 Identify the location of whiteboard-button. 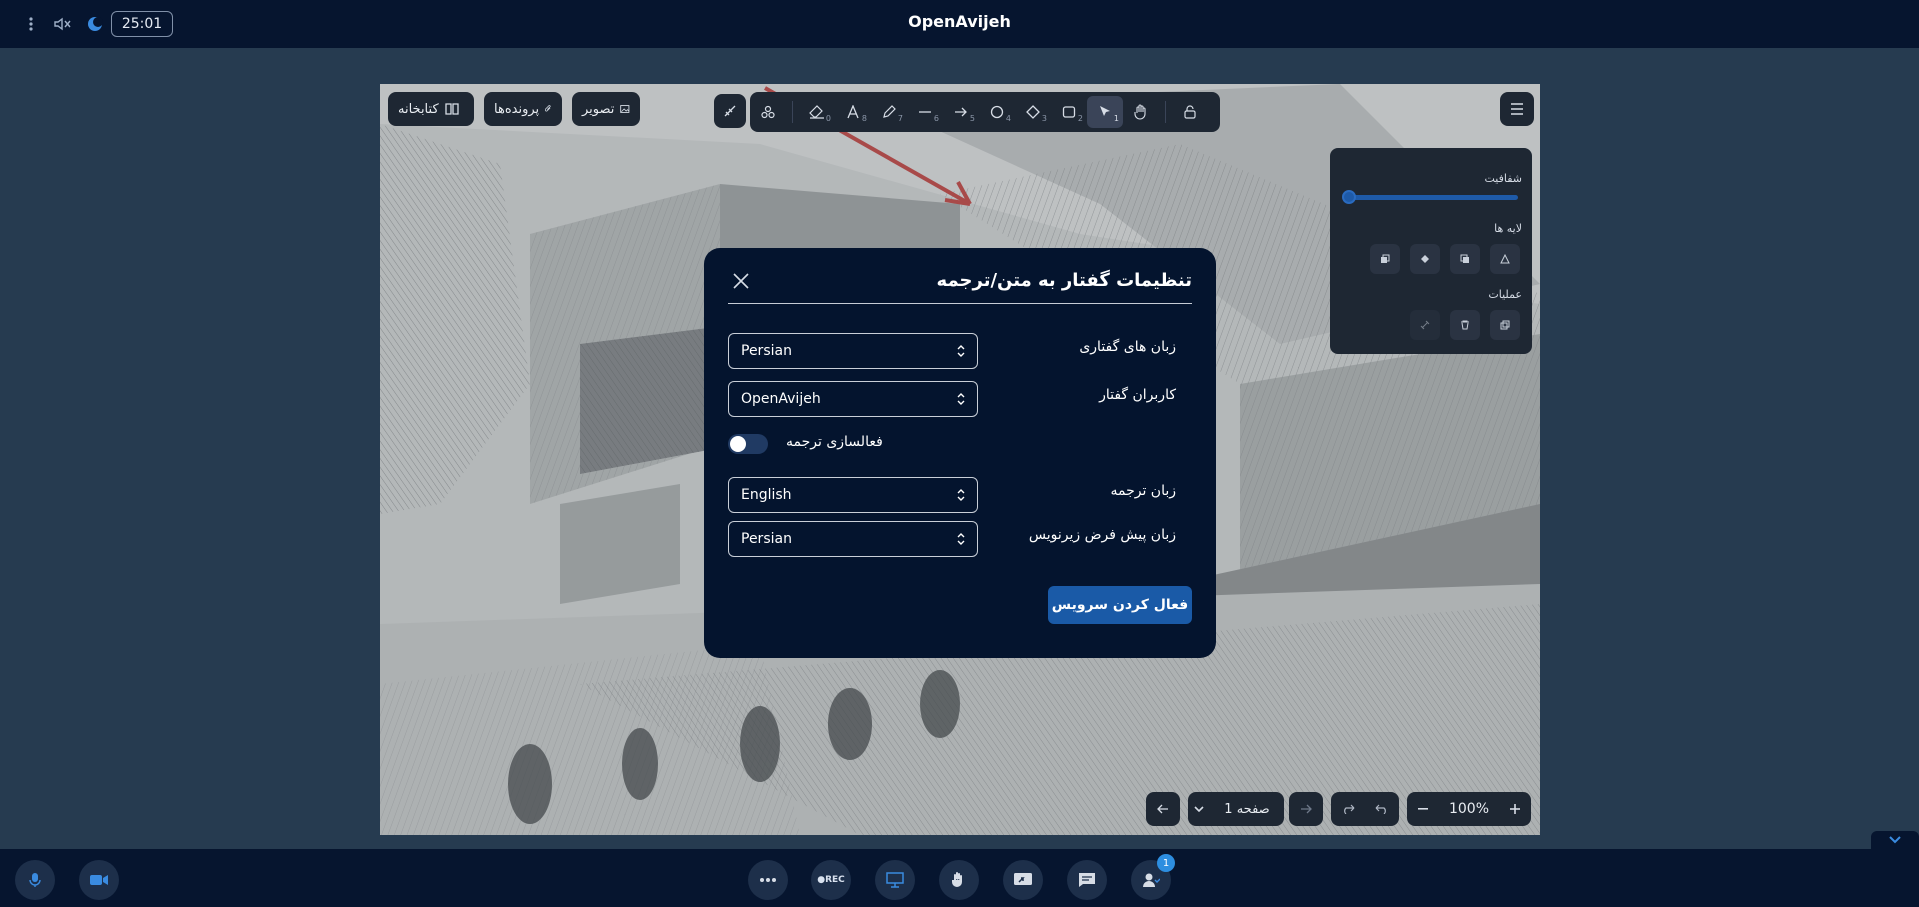
(895, 880).